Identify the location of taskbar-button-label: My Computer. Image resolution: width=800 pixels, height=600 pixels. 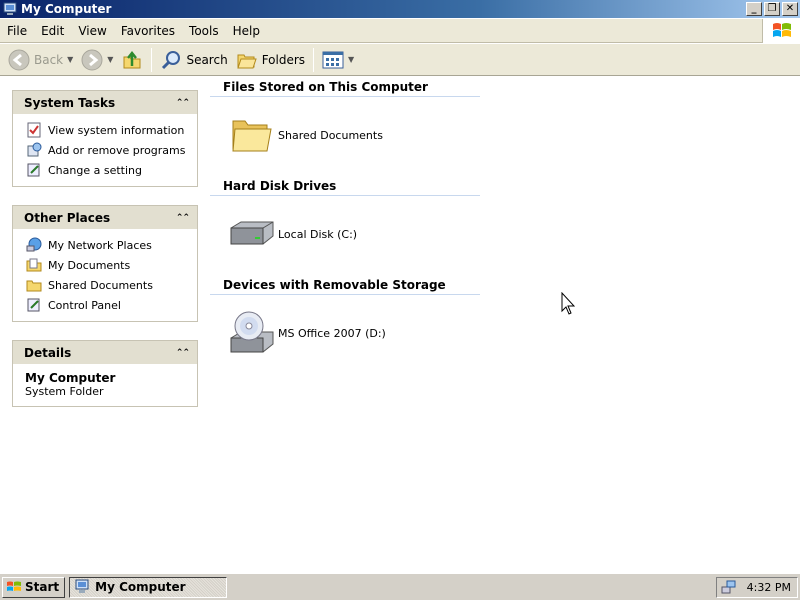
(140, 587).